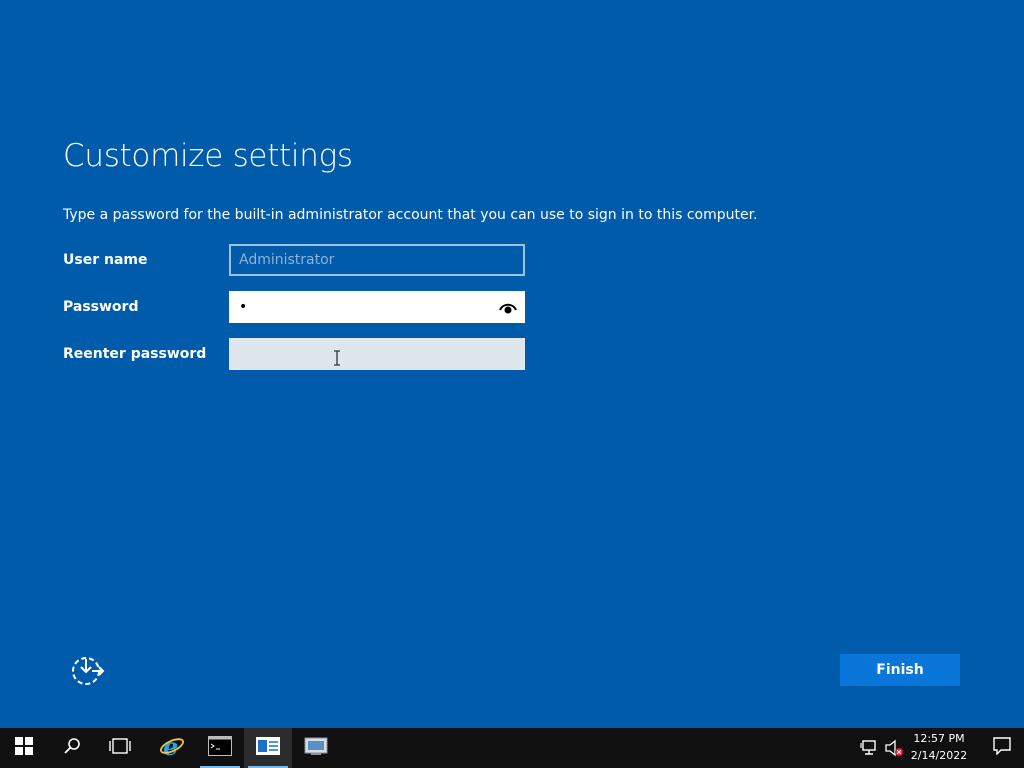  I want to click on server-manager-button, so click(268, 748).